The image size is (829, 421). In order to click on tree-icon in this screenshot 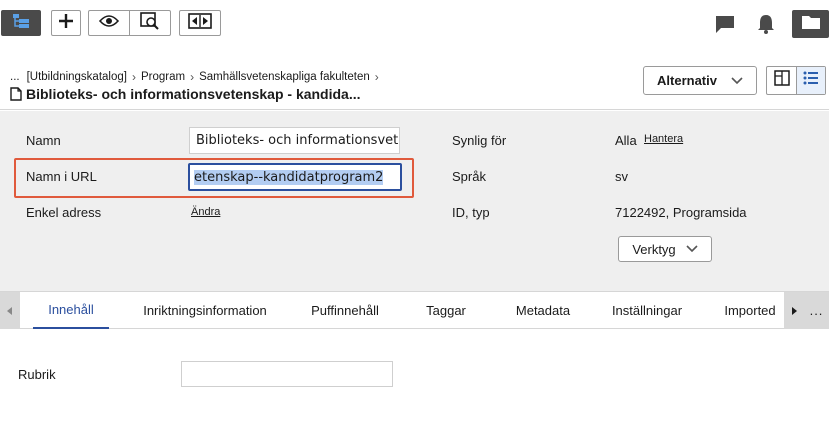, I will do `click(21, 23)`.